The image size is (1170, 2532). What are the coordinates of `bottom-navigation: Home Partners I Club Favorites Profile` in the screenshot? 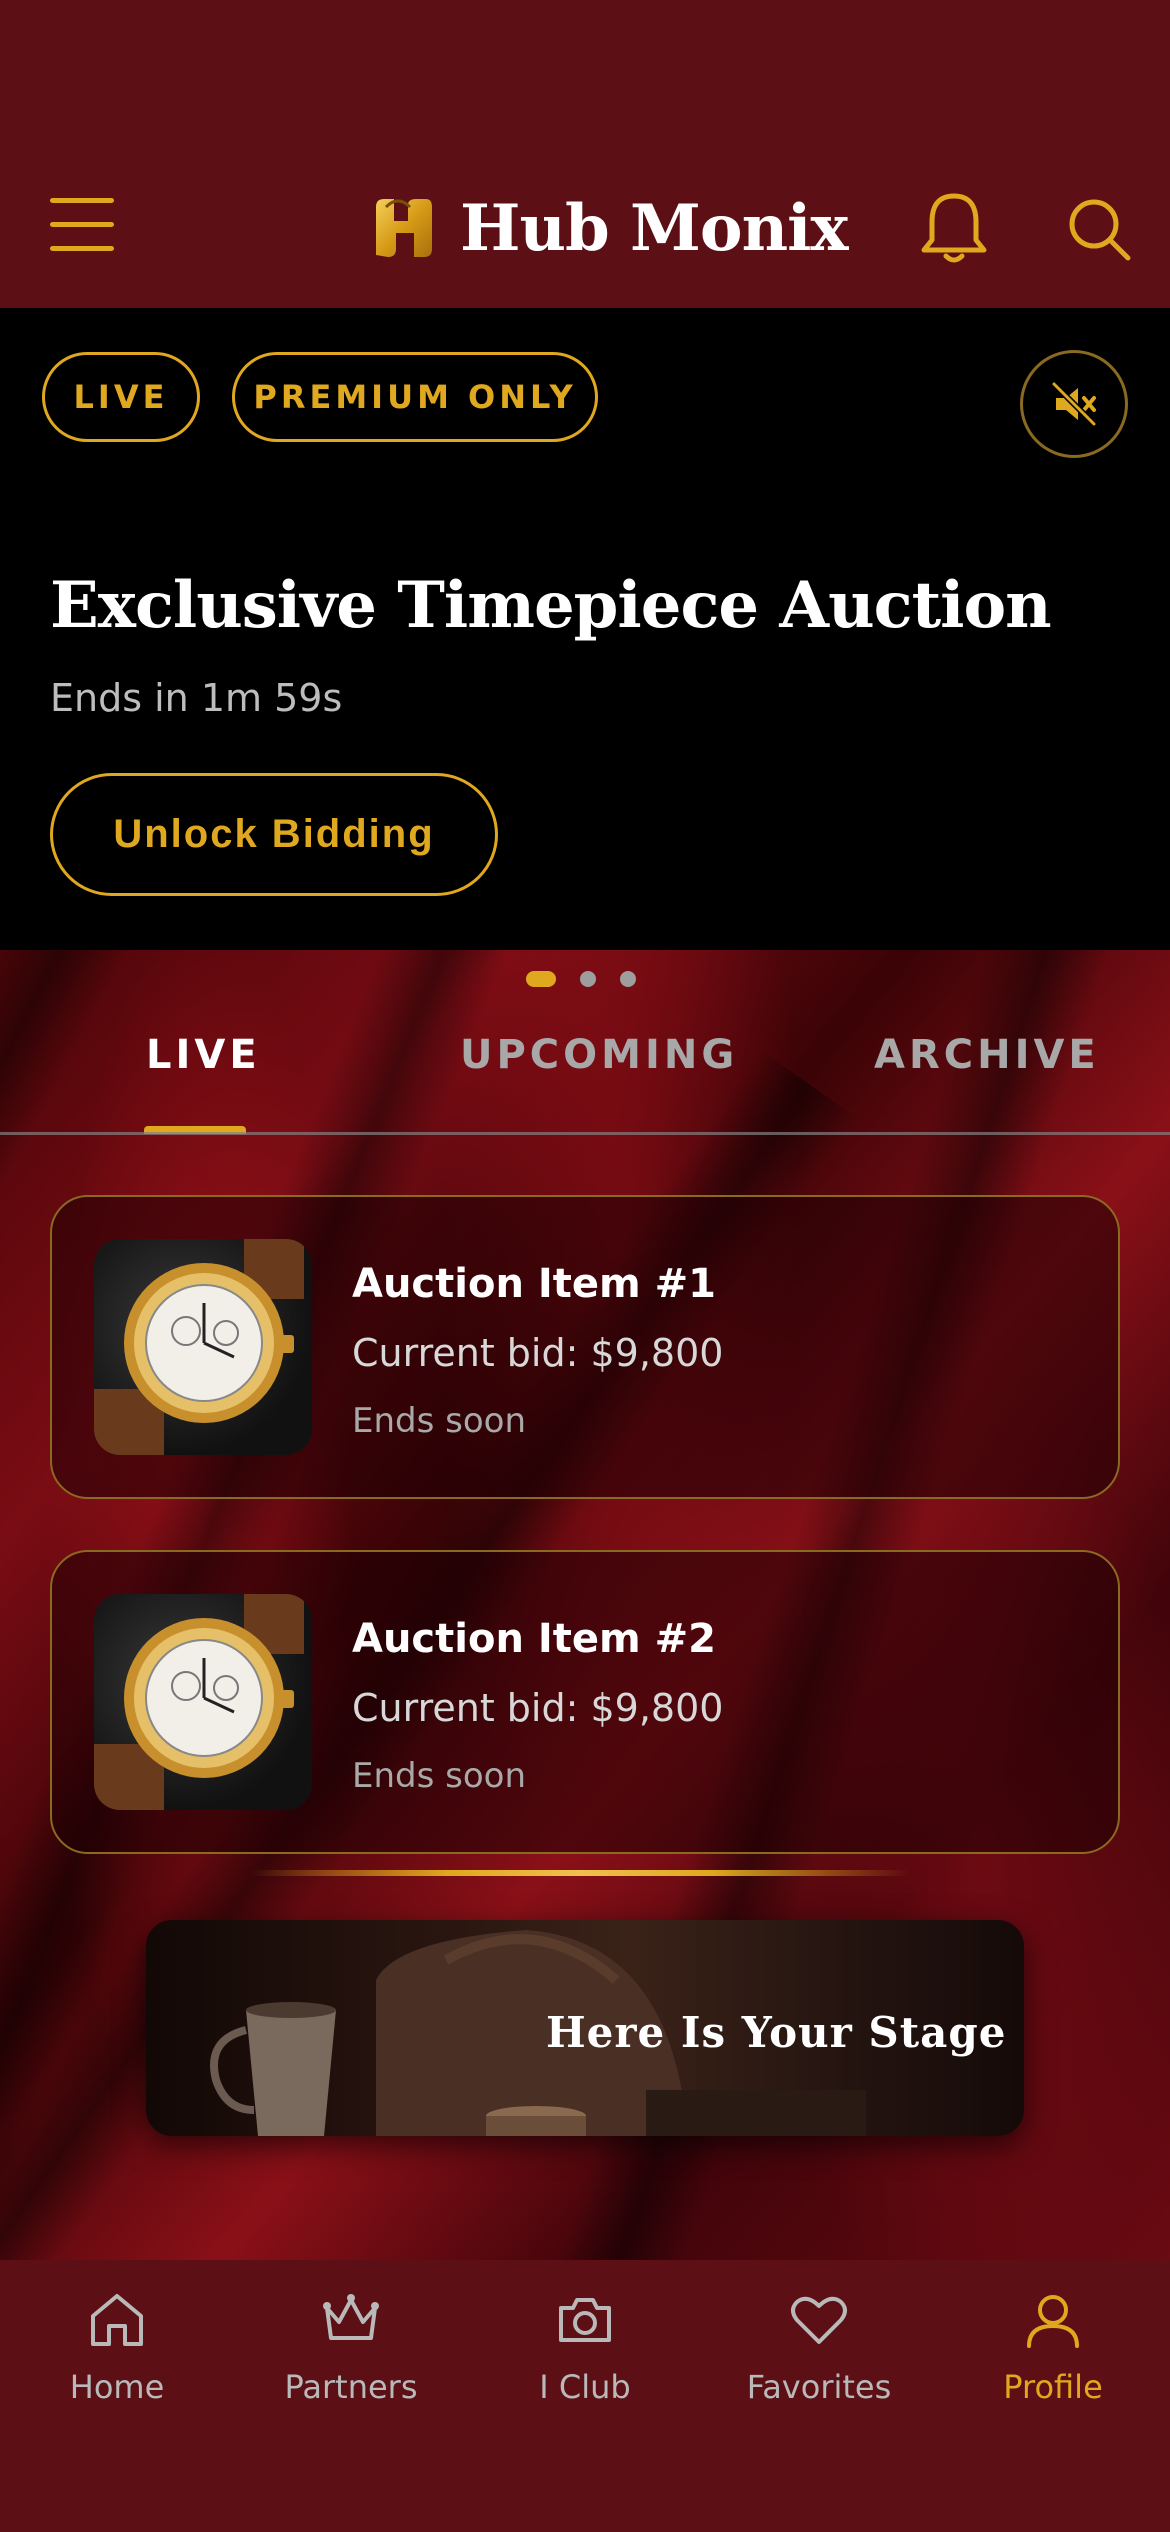 It's located at (585, 2396).